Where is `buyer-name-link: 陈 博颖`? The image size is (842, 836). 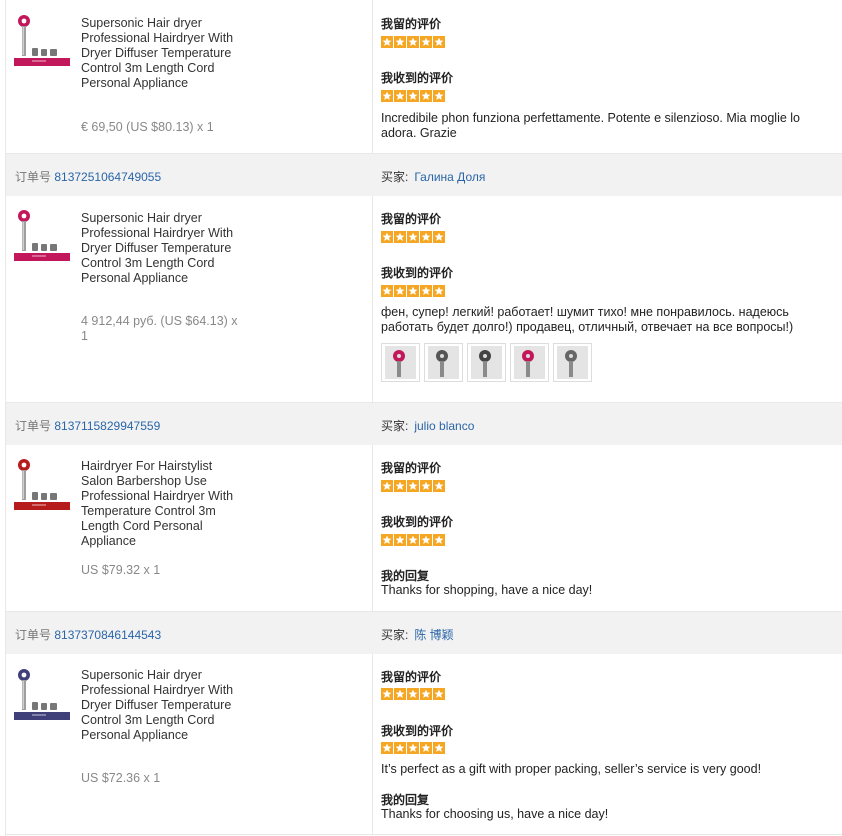 buyer-name-link: 陈 博颖 is located at coordinates (433, 635).